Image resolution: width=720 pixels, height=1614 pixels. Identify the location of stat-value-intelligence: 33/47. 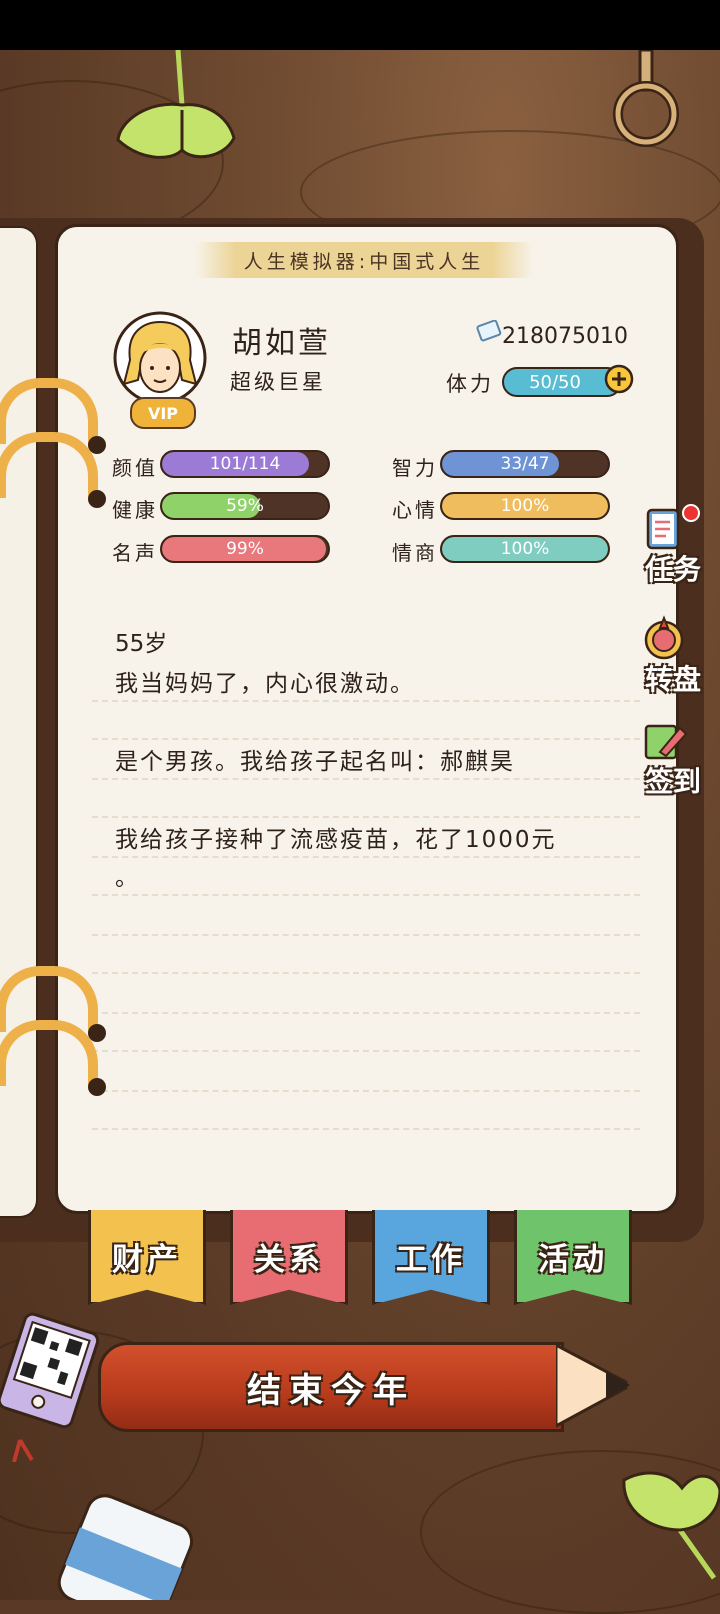
(525, 464).